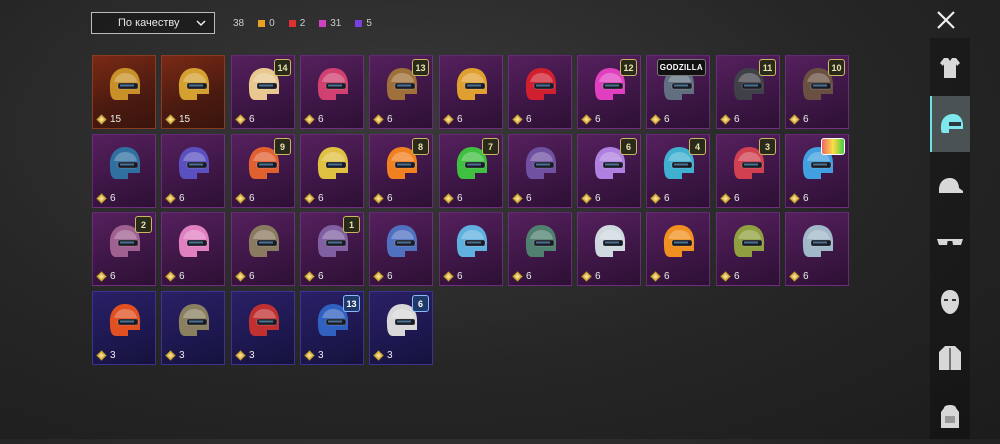 The image size is (1000, 444). I want to click on helmet-item-tile: 76, so click(471, 171).